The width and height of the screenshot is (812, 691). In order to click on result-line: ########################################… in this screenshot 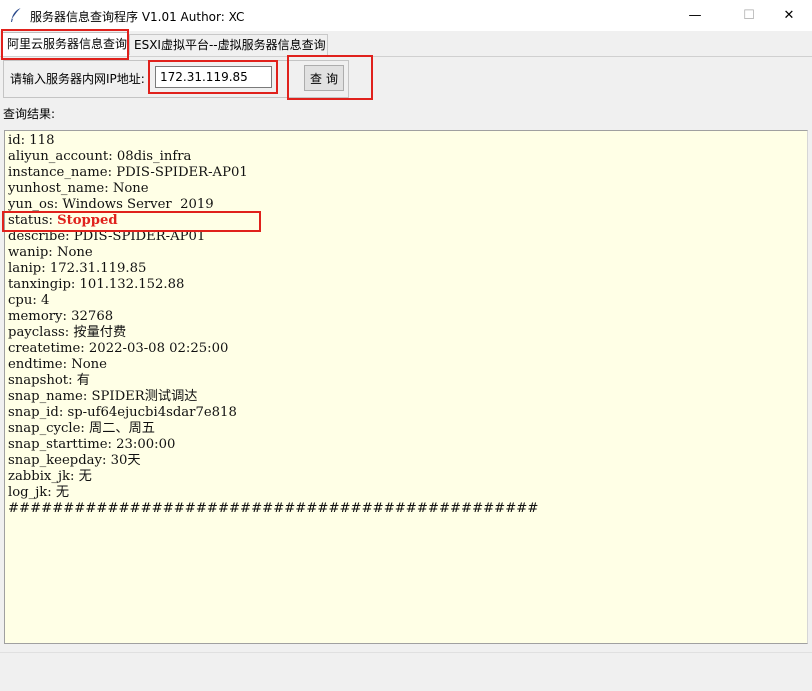, I will do `click(273, 508)`.